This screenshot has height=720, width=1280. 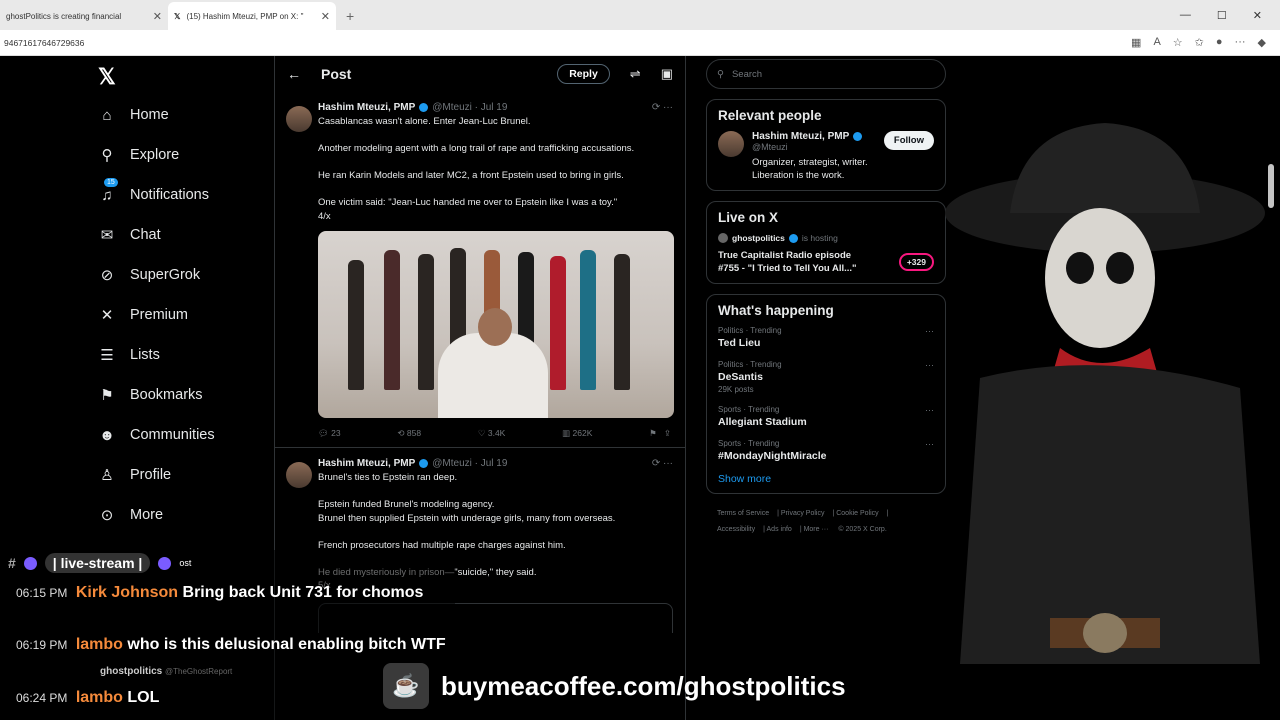 What do you see at coordinates (496, 324) in the screenshot?
I see `tweet-photo` at bounding box center [496, 324].